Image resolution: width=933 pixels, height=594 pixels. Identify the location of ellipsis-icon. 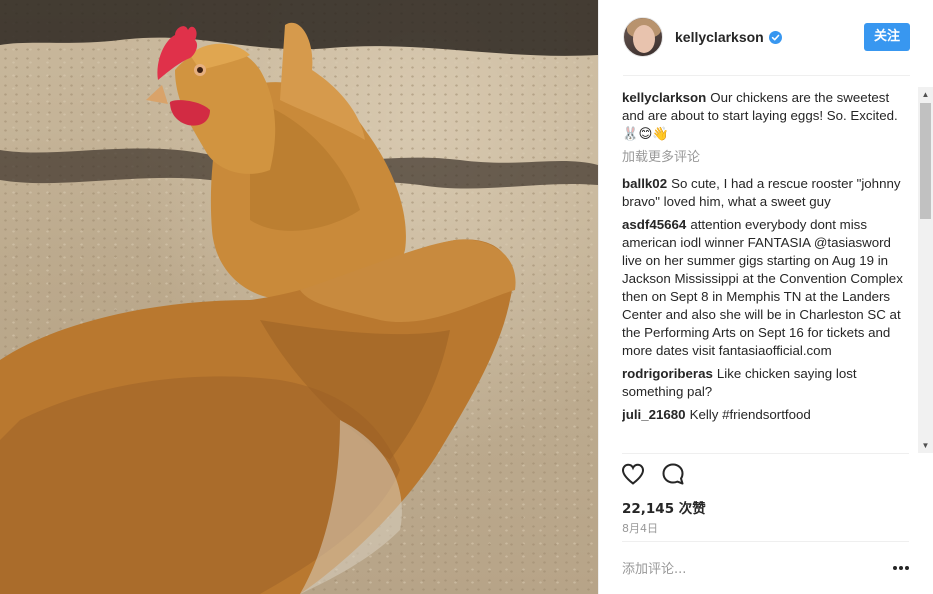
(901, 568).